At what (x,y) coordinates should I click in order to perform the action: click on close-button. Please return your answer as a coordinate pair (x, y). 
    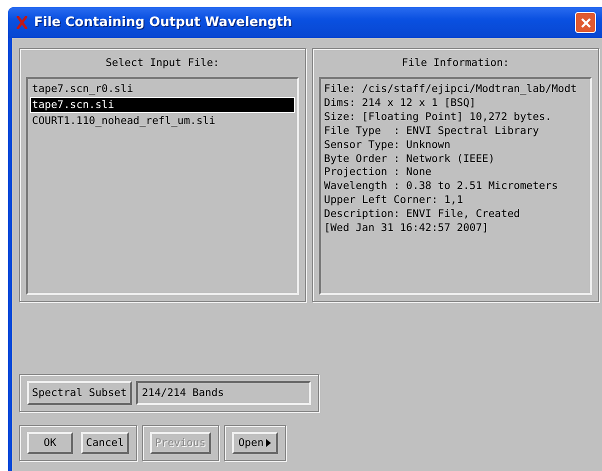
    Looking at the image, I should click on (585, 22).